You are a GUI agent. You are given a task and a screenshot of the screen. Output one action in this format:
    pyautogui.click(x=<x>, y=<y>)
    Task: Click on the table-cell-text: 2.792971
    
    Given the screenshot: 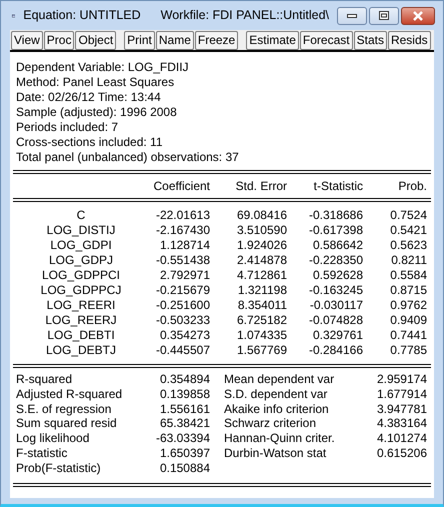 What is the action you would take?
    pyautogui.click(x=184, y=275)
    